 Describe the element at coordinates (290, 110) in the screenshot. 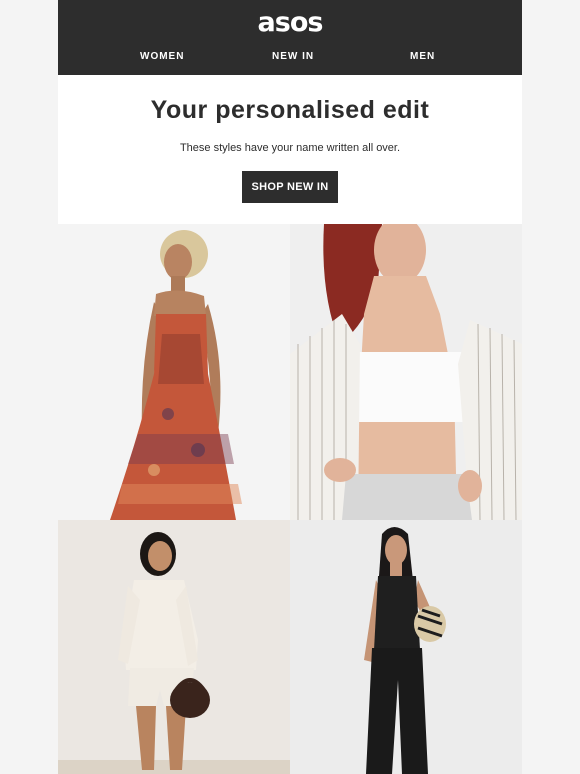

I see `hero-title: Your personalised edit` at that location.